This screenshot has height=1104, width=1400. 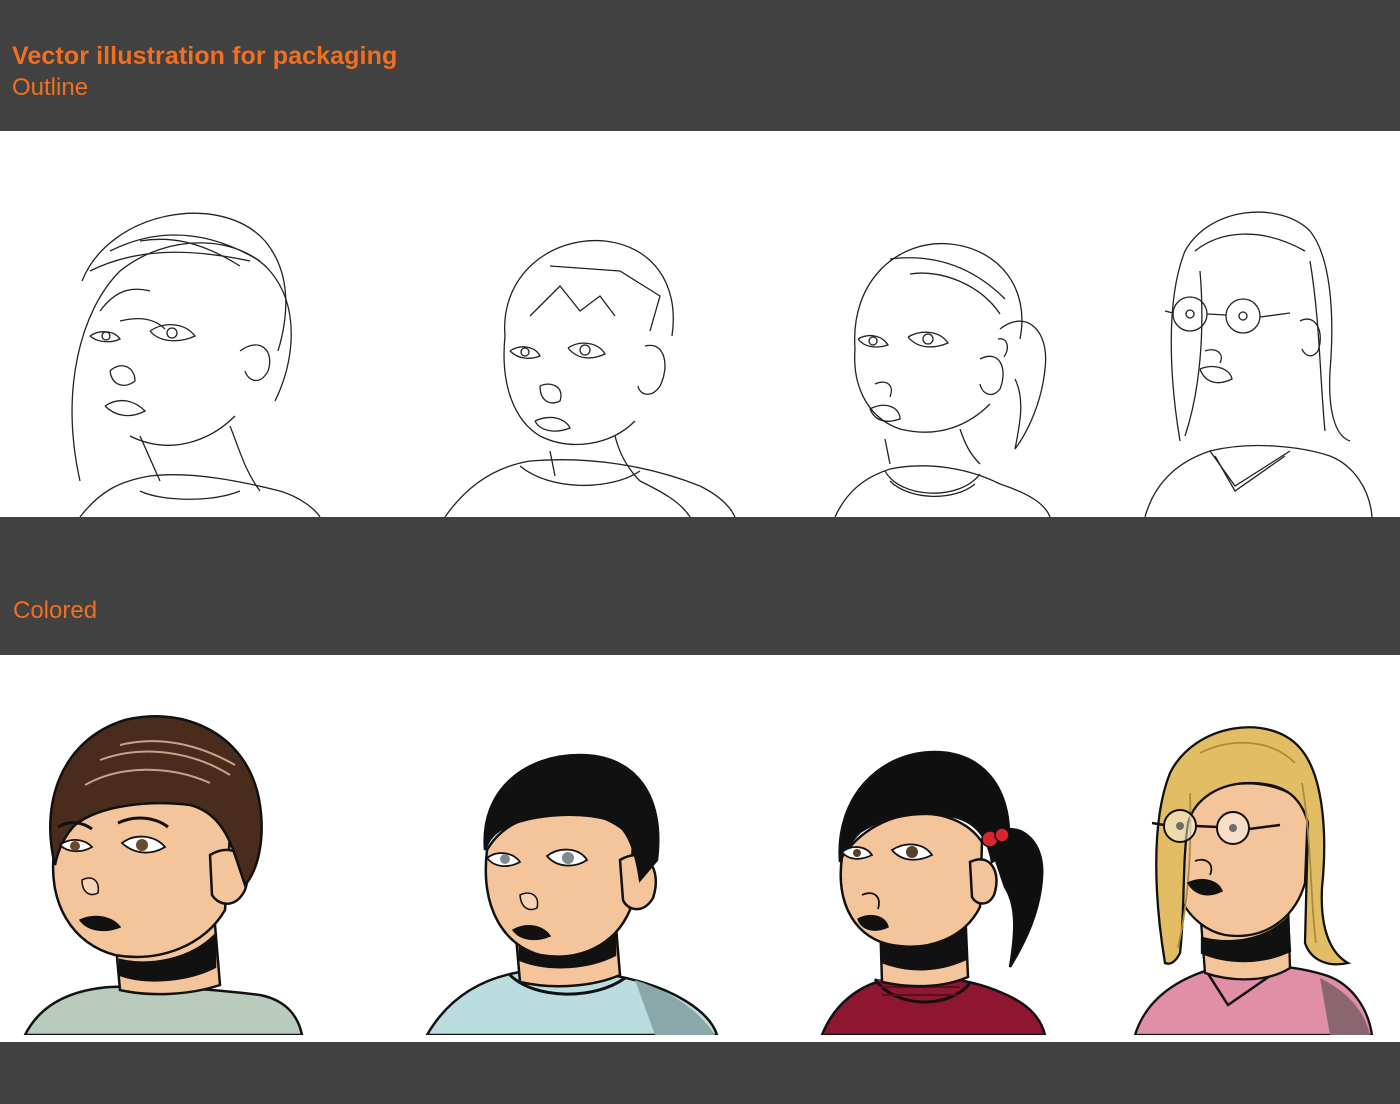 I want to click on colored-portrait-girl-ponytail, so click(x=937, y=891).